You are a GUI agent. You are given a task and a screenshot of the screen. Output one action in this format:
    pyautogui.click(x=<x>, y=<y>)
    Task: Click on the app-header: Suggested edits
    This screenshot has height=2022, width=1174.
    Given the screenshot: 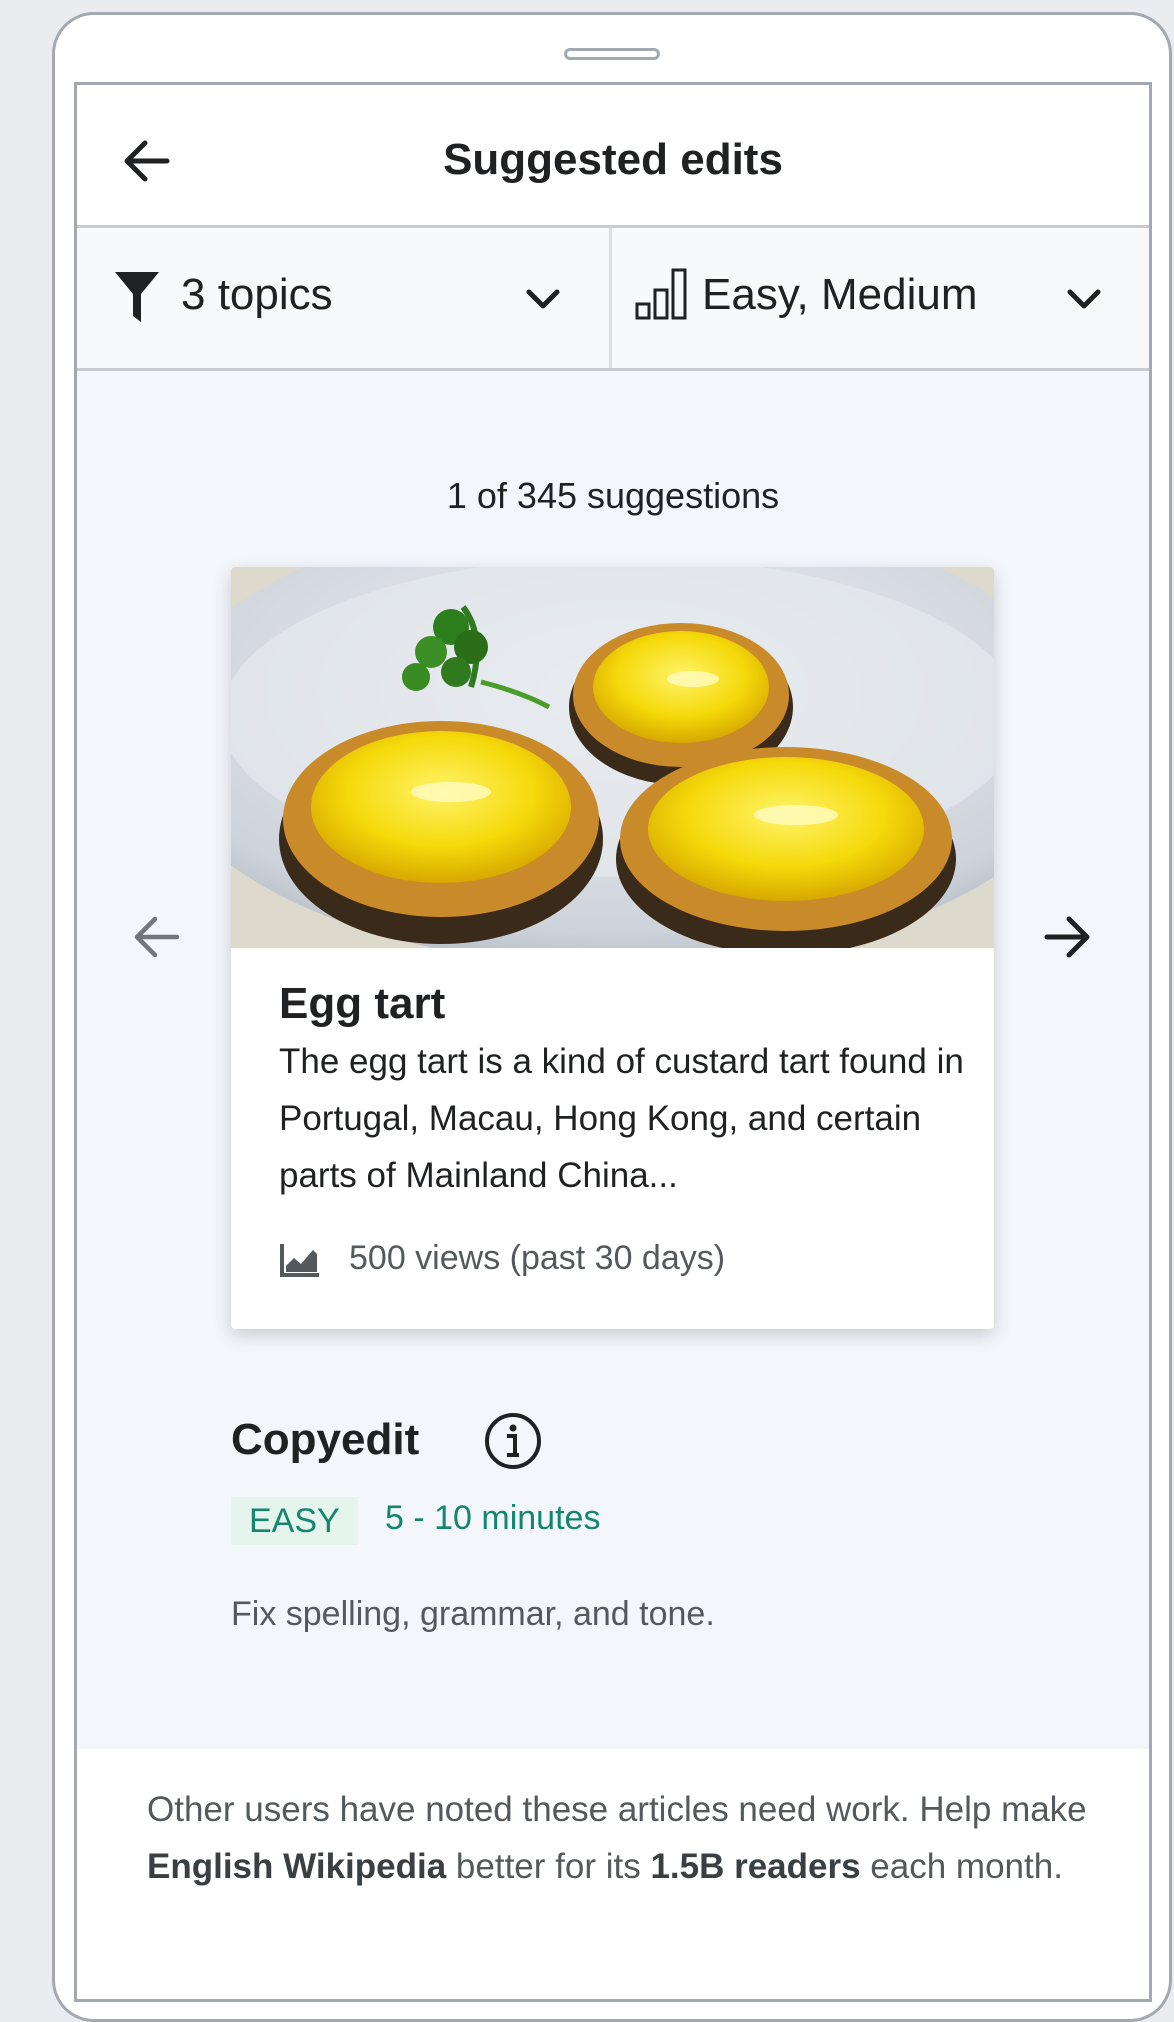 What is the action you would take?
    pyautogui.click(x=613, y=156)
    